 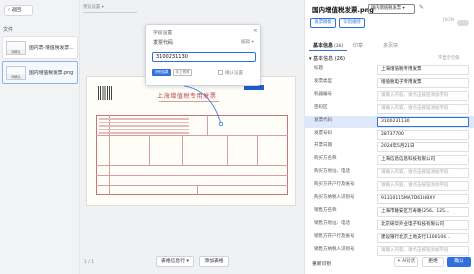 What do you see at coordinates (323, 81) in the screenshot?
I see `field-label: 发票类型` at bounding box center [323, 81].